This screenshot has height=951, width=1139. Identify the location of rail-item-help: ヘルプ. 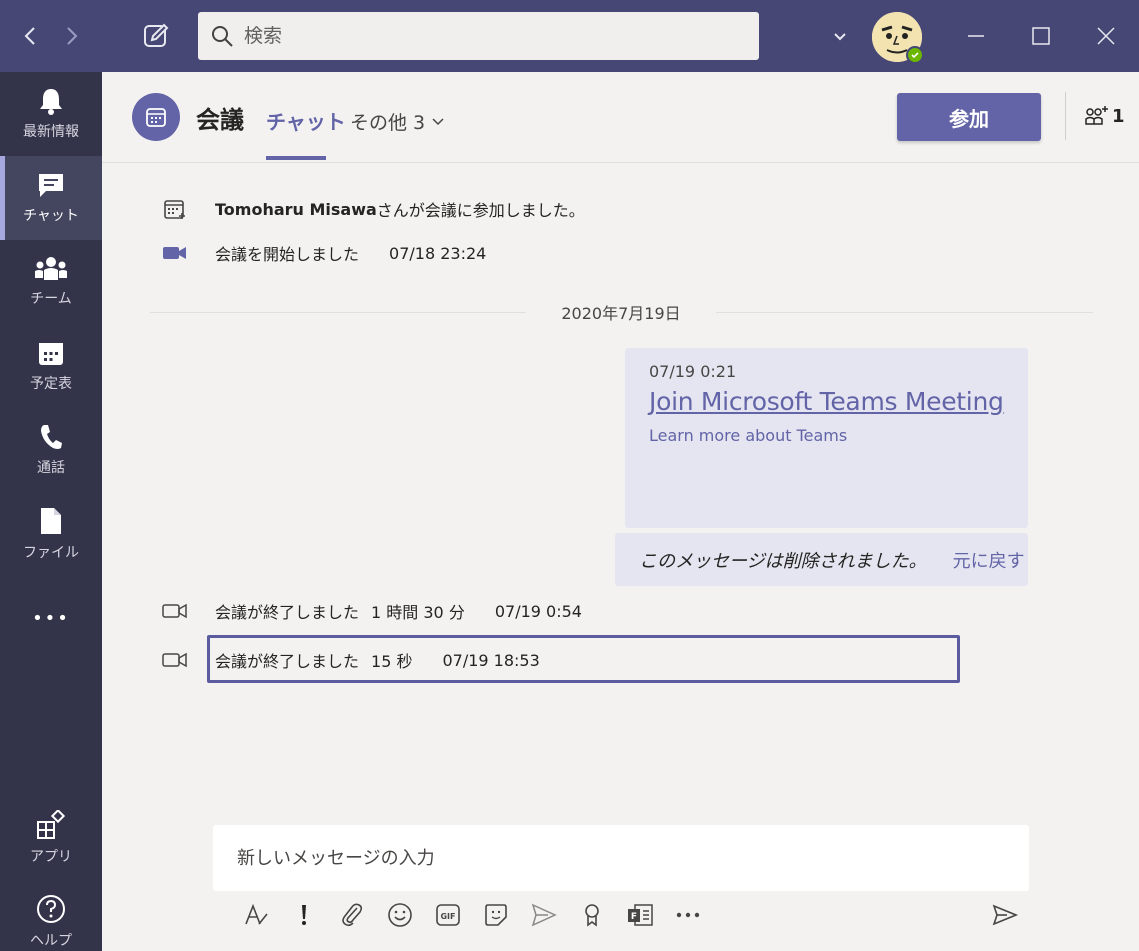
(51, 915).